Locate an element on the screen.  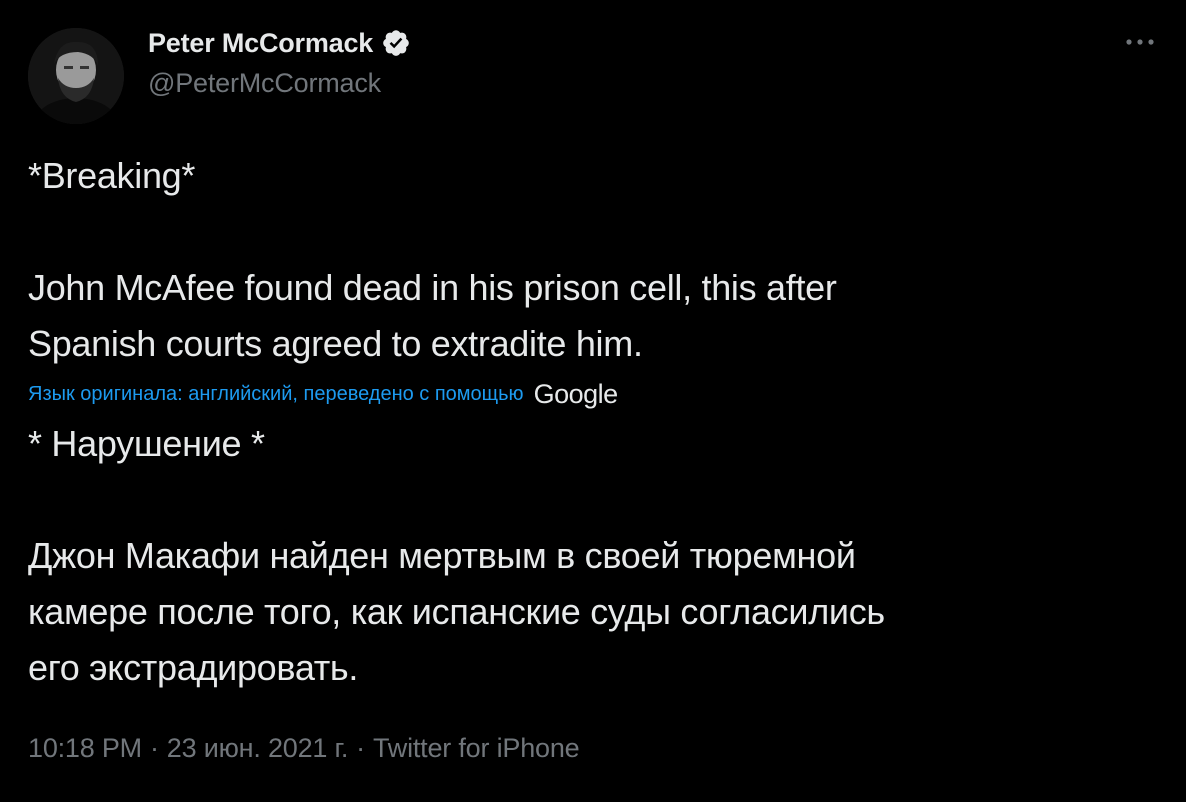
verified-badge-icon is located at coordinates (396, 43).